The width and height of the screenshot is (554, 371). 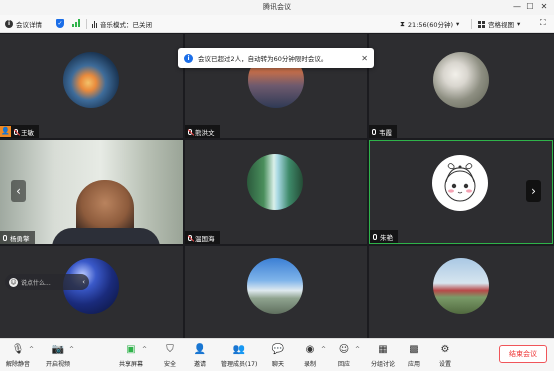 I want to click on security-status-button: ✓, so click(x=60, y=23).